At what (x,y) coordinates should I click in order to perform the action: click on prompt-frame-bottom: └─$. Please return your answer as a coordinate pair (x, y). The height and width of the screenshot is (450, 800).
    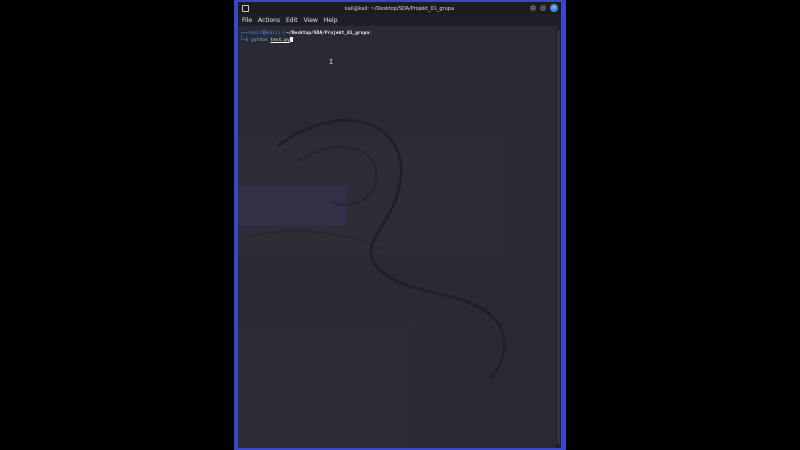
    Looking at the image, I should click on (246, 40).